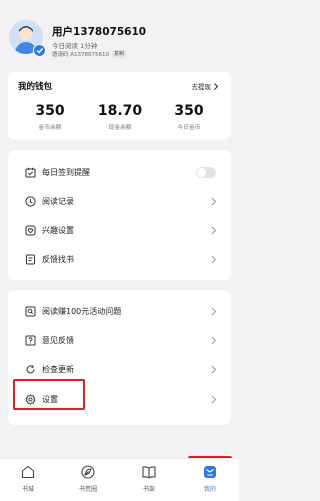 This screenshot has width=320, height=501. Describe the element at coordinates (209, 489) in the screenshot. I see `tab-label: 我的` at that location.